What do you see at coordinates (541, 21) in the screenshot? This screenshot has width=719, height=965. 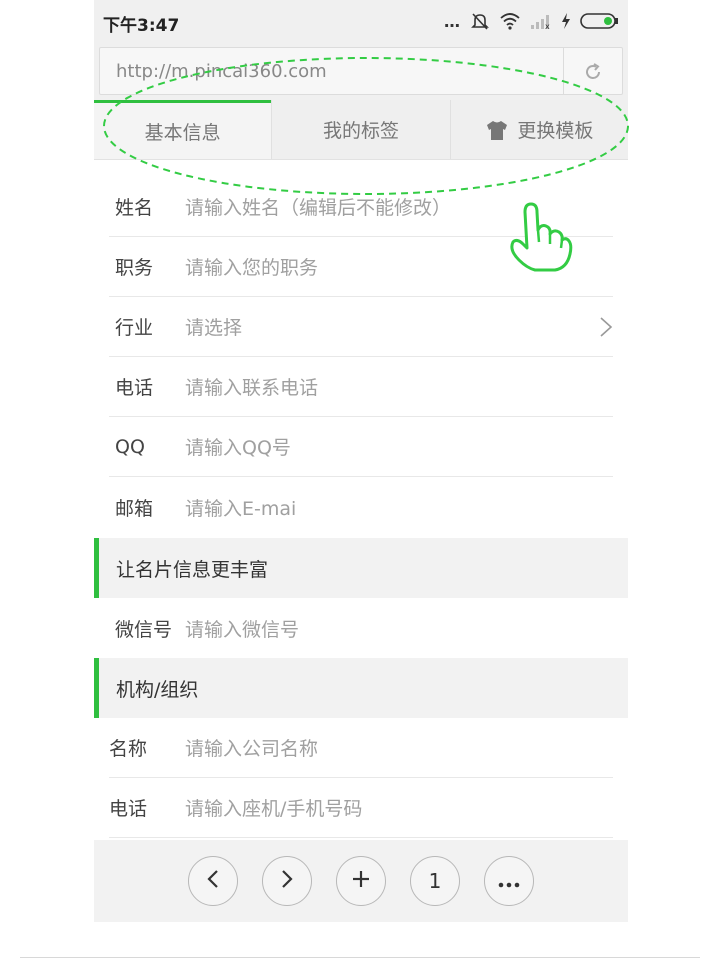 I see `signal-icon: x` at bounding box center [541, 21].